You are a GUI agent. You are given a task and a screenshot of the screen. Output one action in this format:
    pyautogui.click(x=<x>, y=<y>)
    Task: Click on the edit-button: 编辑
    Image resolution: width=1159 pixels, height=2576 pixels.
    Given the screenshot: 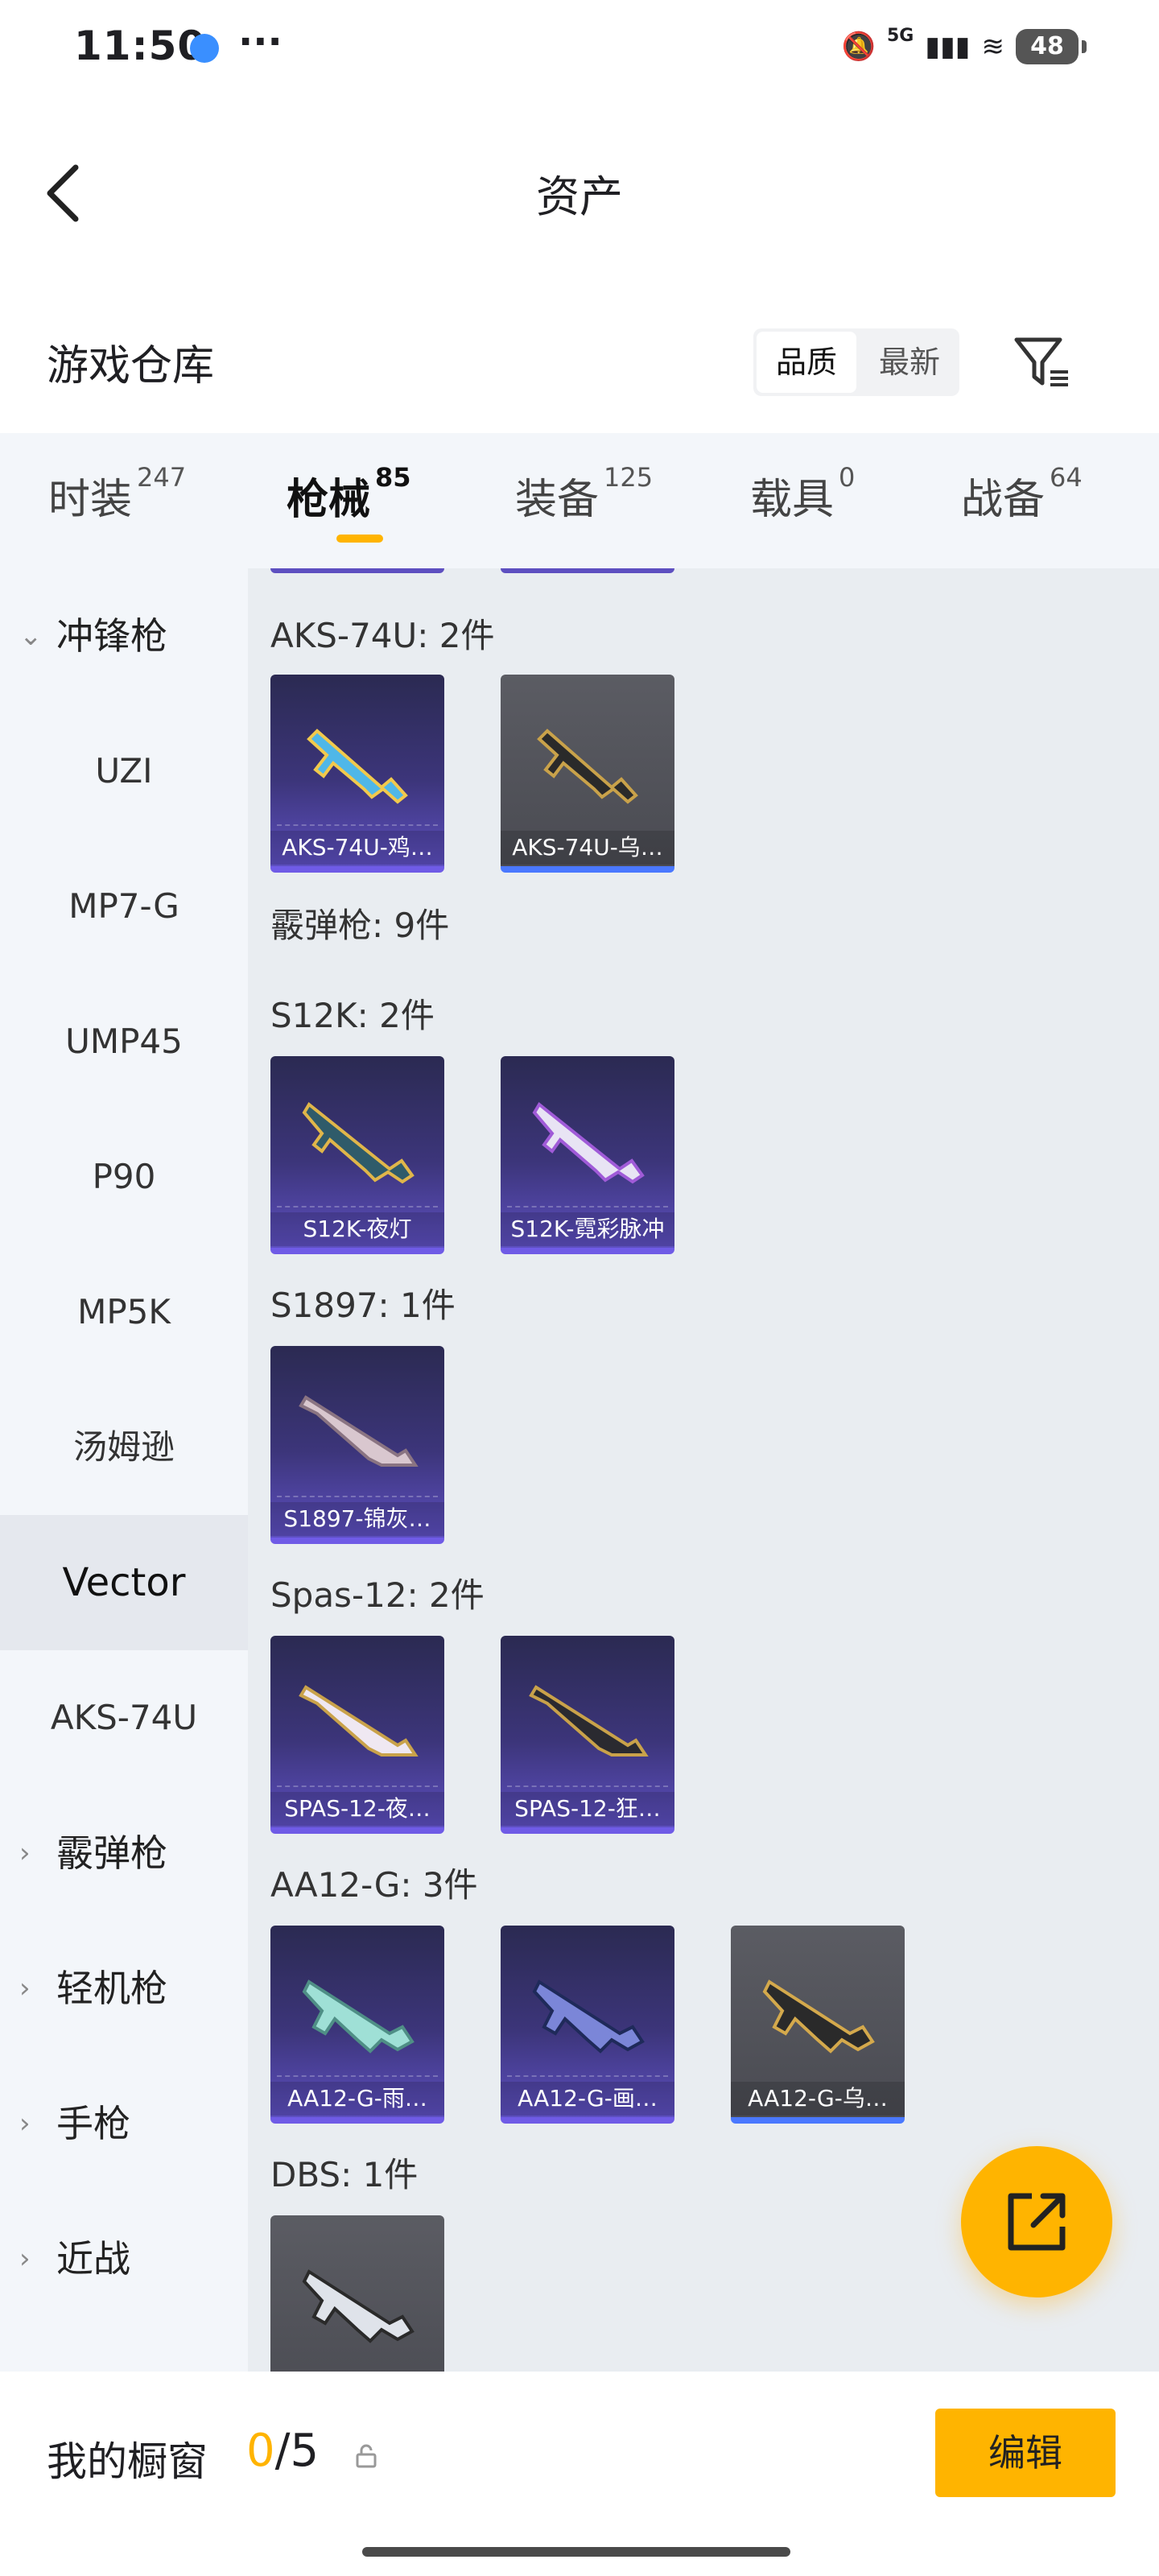 What is the action you would take?
    pyautogui.click(x=1025, y=2453)
    